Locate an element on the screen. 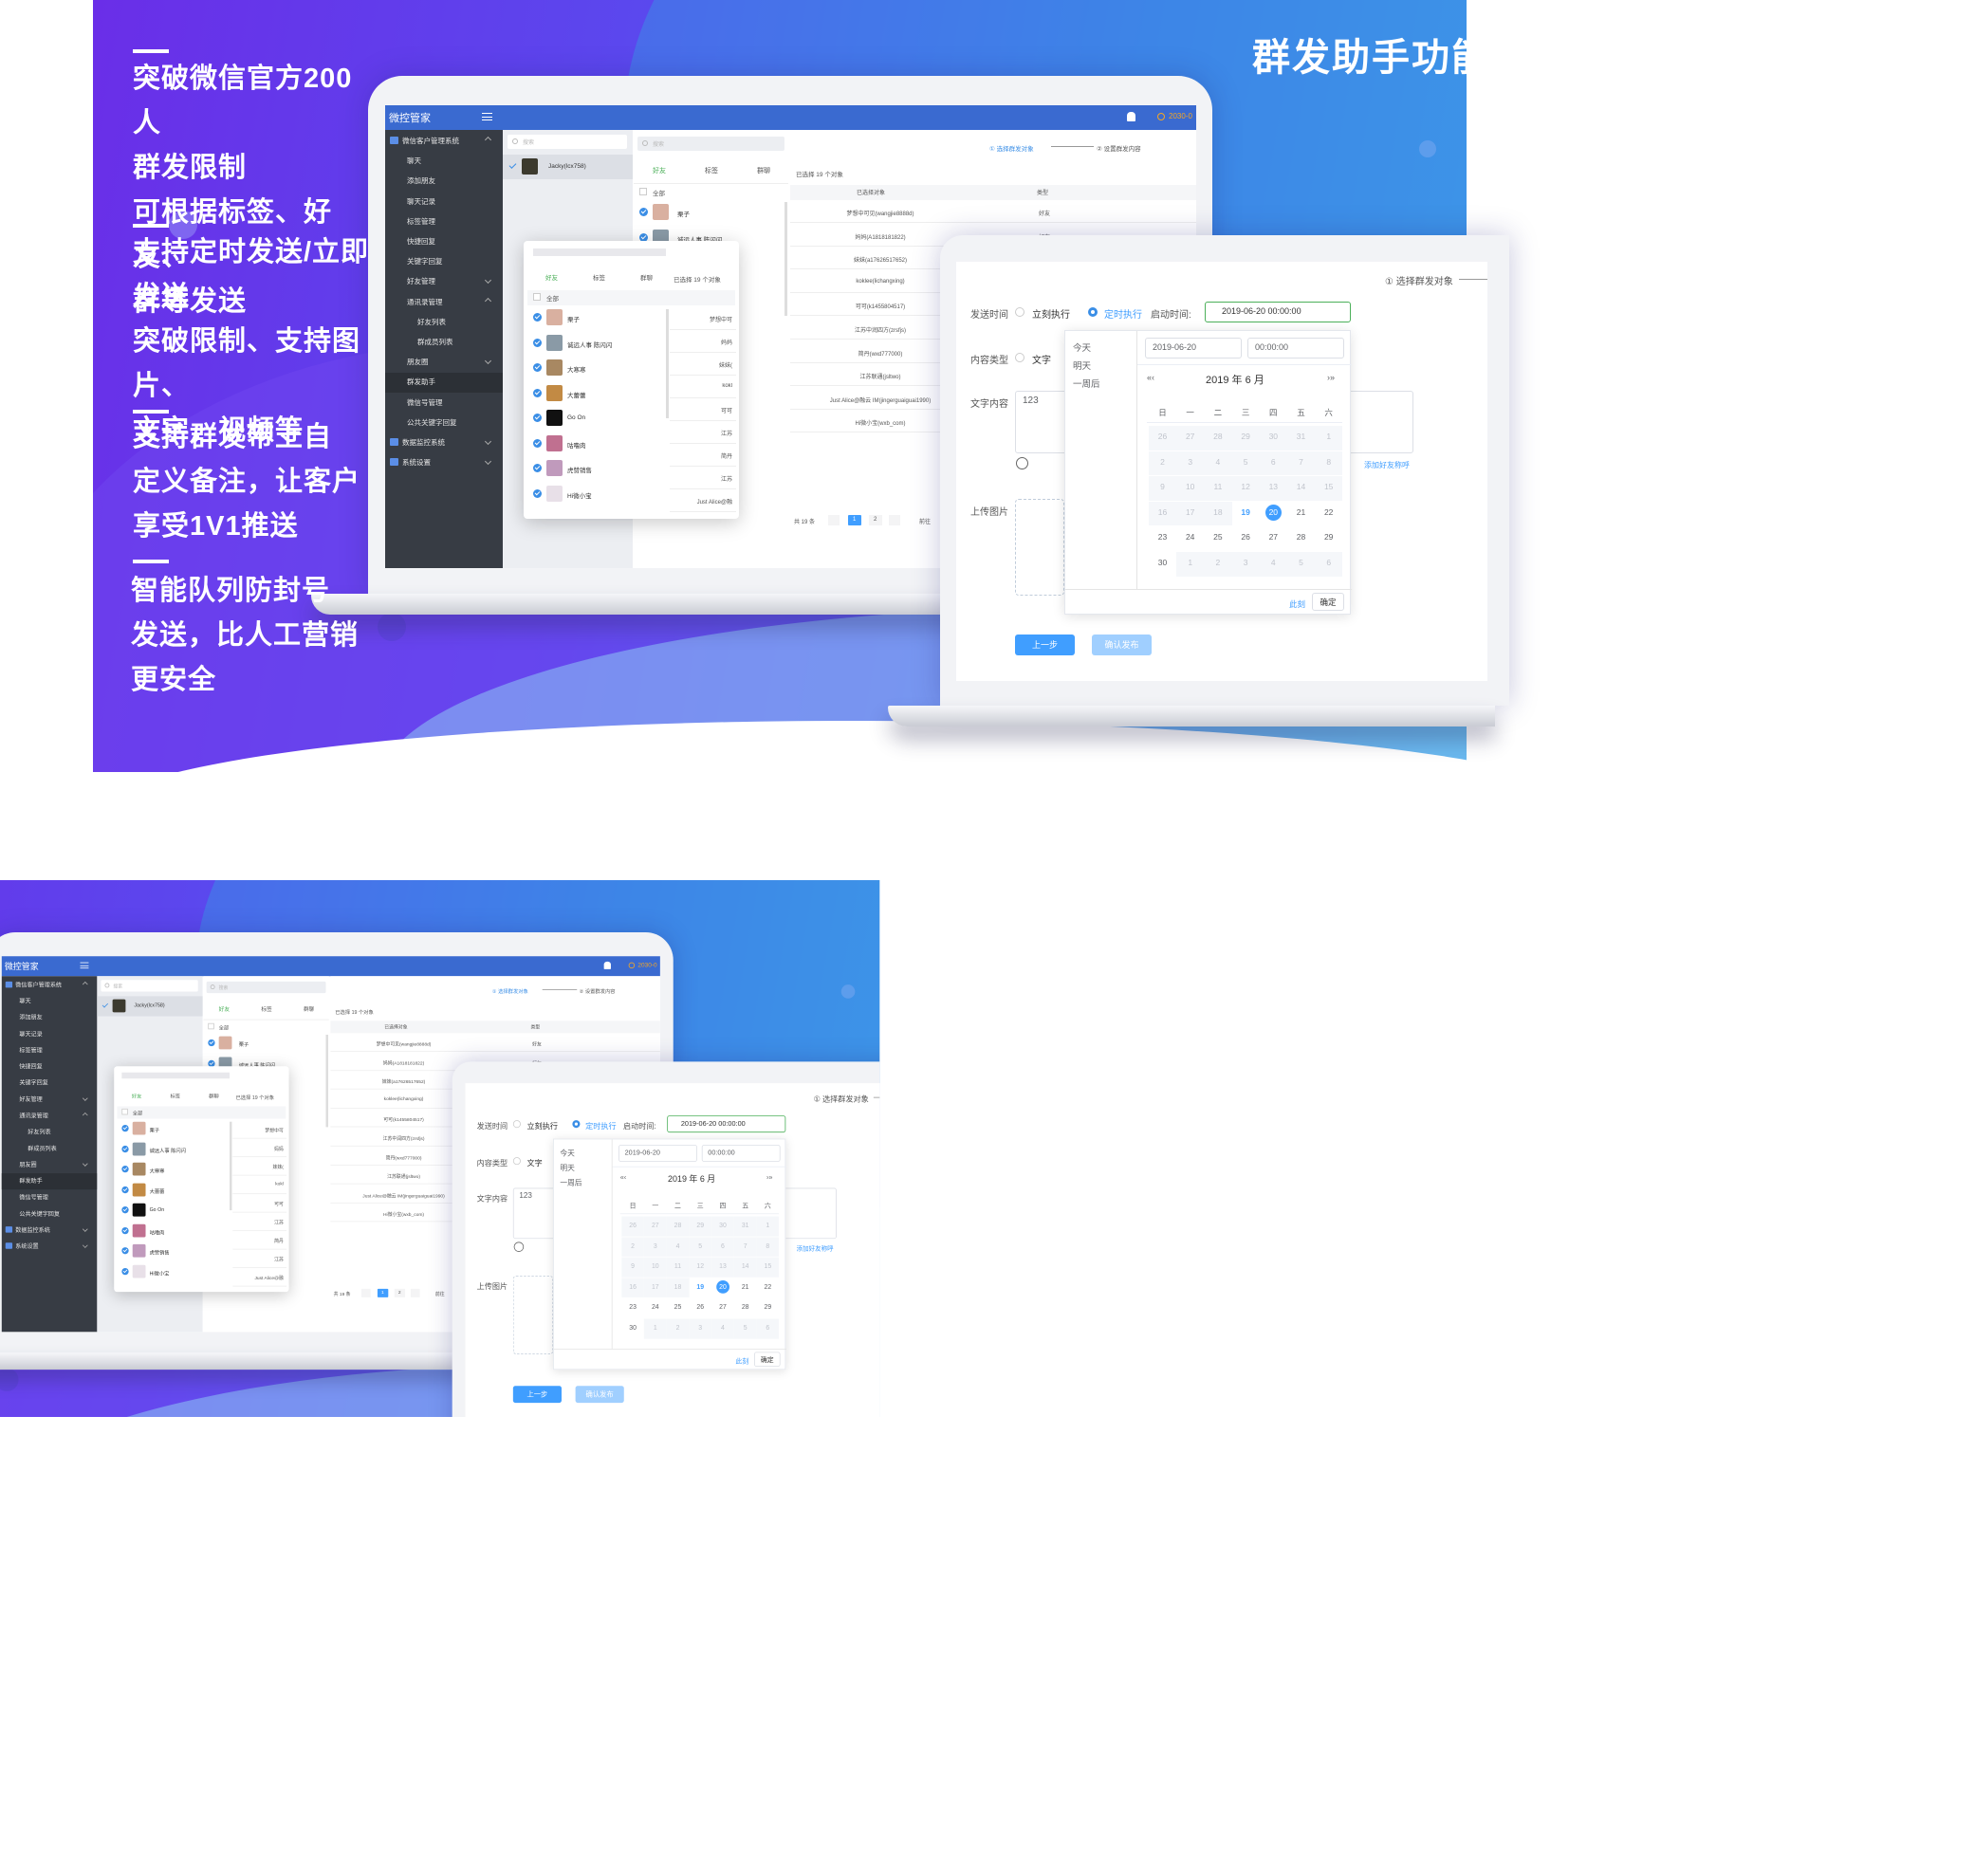  next-year-icon: ›» is located at coordinates (1331, 377).